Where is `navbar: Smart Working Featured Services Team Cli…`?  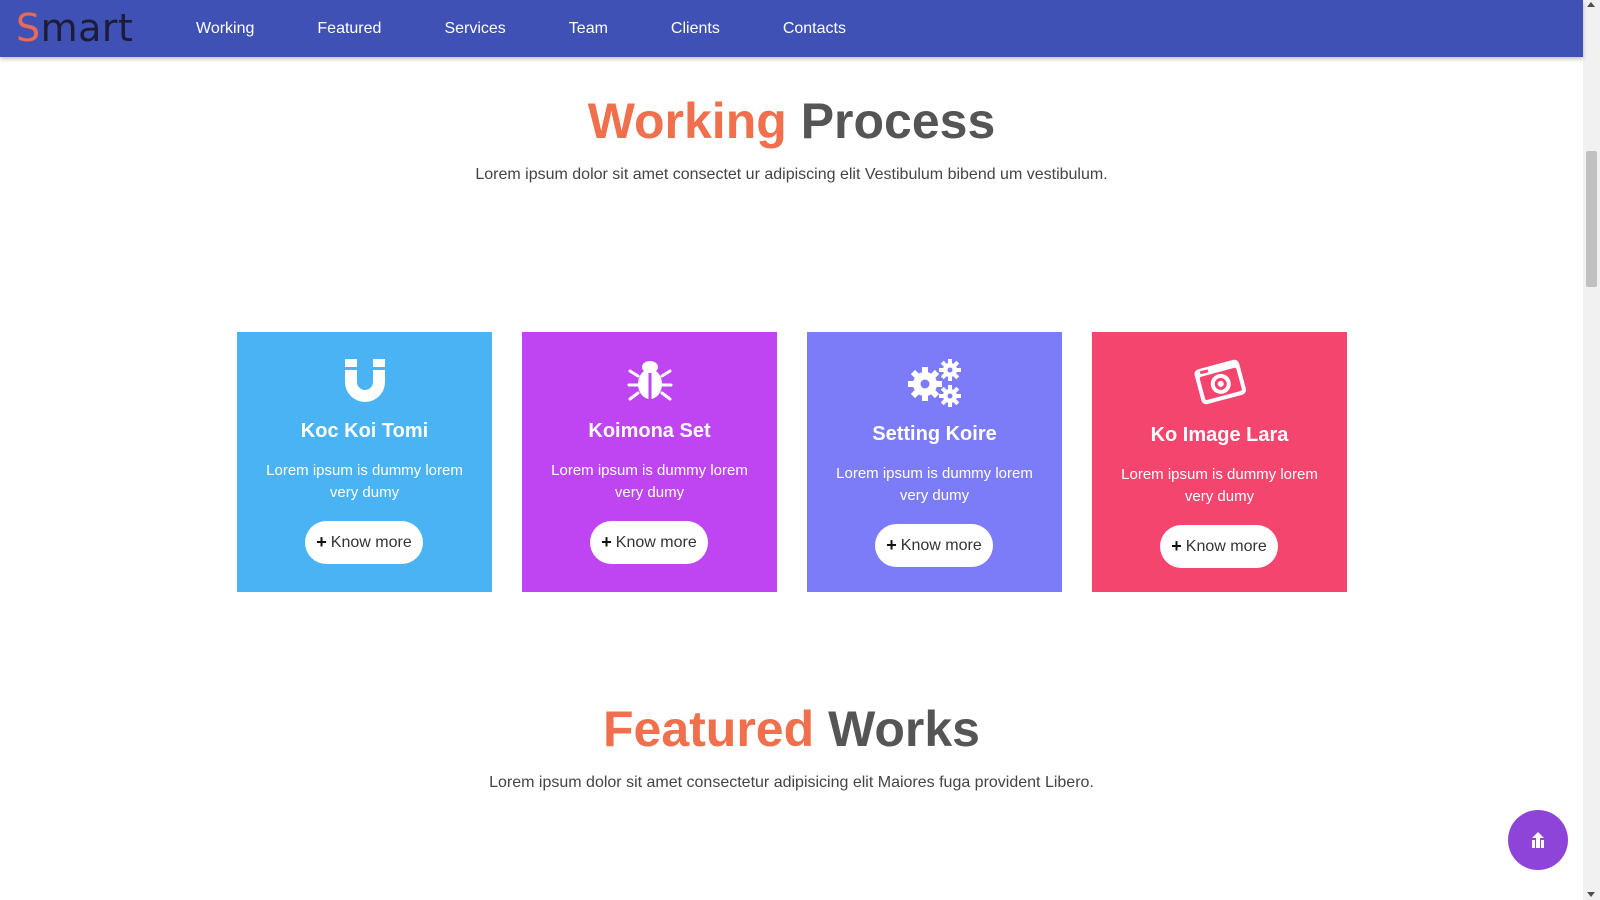
navbar: Smart Working Featured Services Team Cli… is located at coordinates (791, 28).